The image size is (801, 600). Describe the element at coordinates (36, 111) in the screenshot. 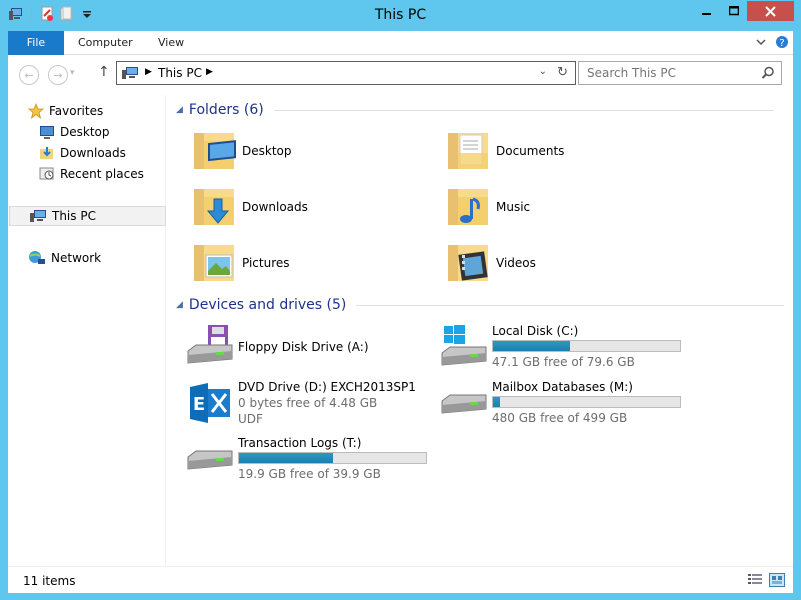

I see `star-icon` at that location.